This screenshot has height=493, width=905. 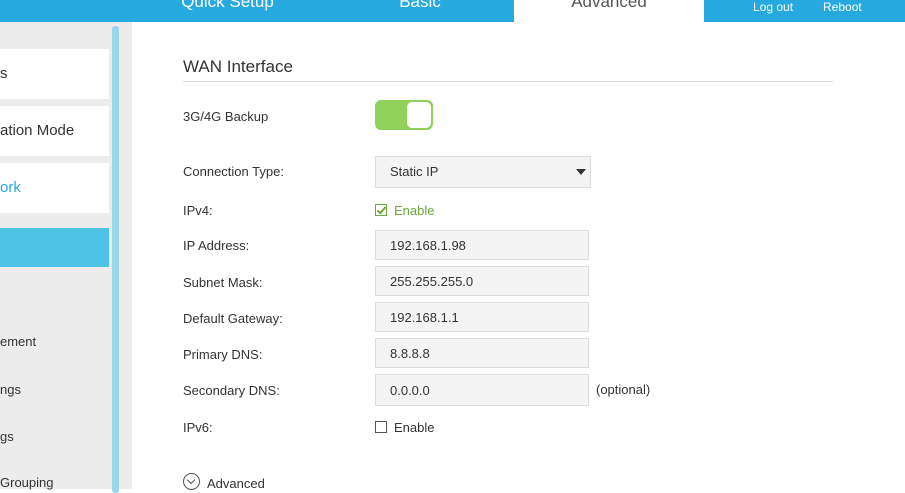 I want to click on backup-toggle, so click(x=404, y=115).